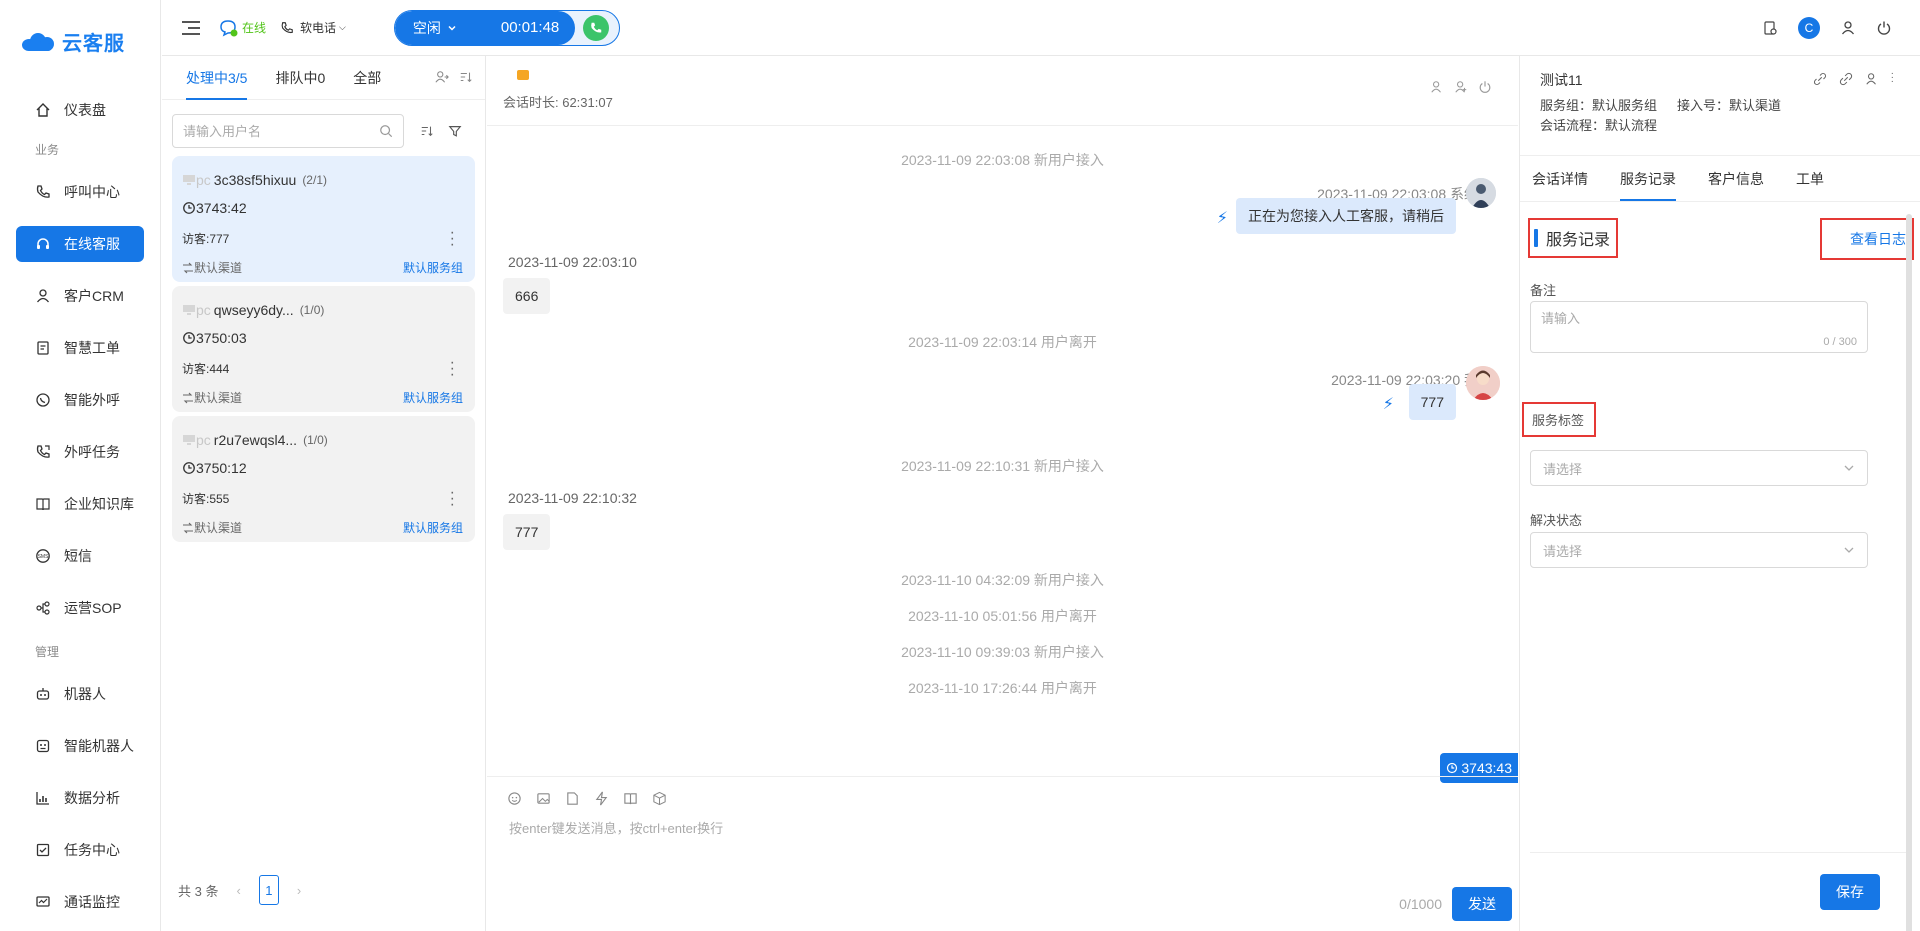 The image size is (1920, 931). I want to click on nav-item-outbound-tasks: 外呼任务, so click(80, 452).